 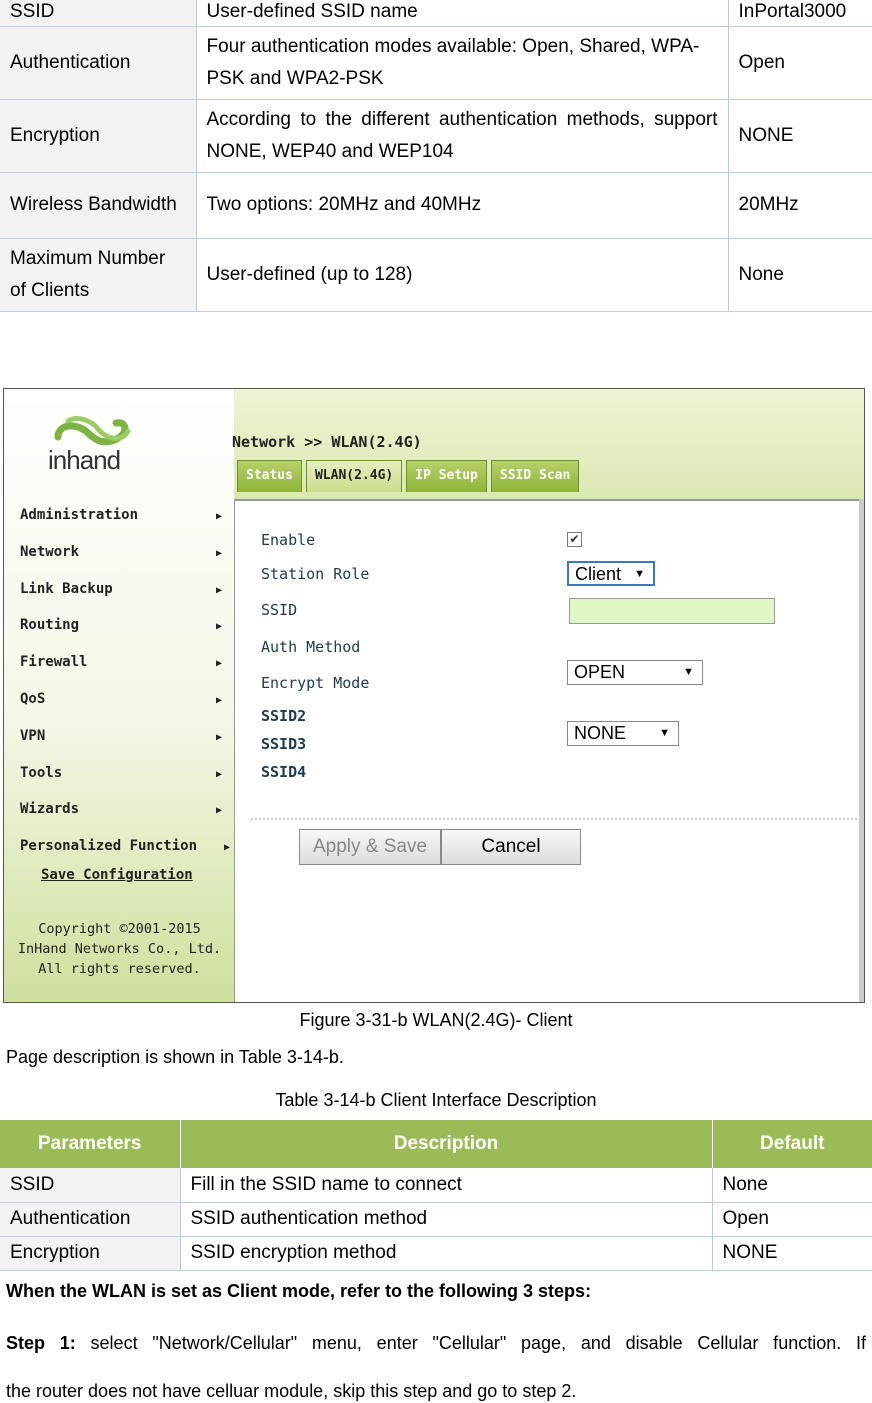 I want to click on table-row: SSID User-defined SSID name InPortal3000, so click(x=436, y=13).